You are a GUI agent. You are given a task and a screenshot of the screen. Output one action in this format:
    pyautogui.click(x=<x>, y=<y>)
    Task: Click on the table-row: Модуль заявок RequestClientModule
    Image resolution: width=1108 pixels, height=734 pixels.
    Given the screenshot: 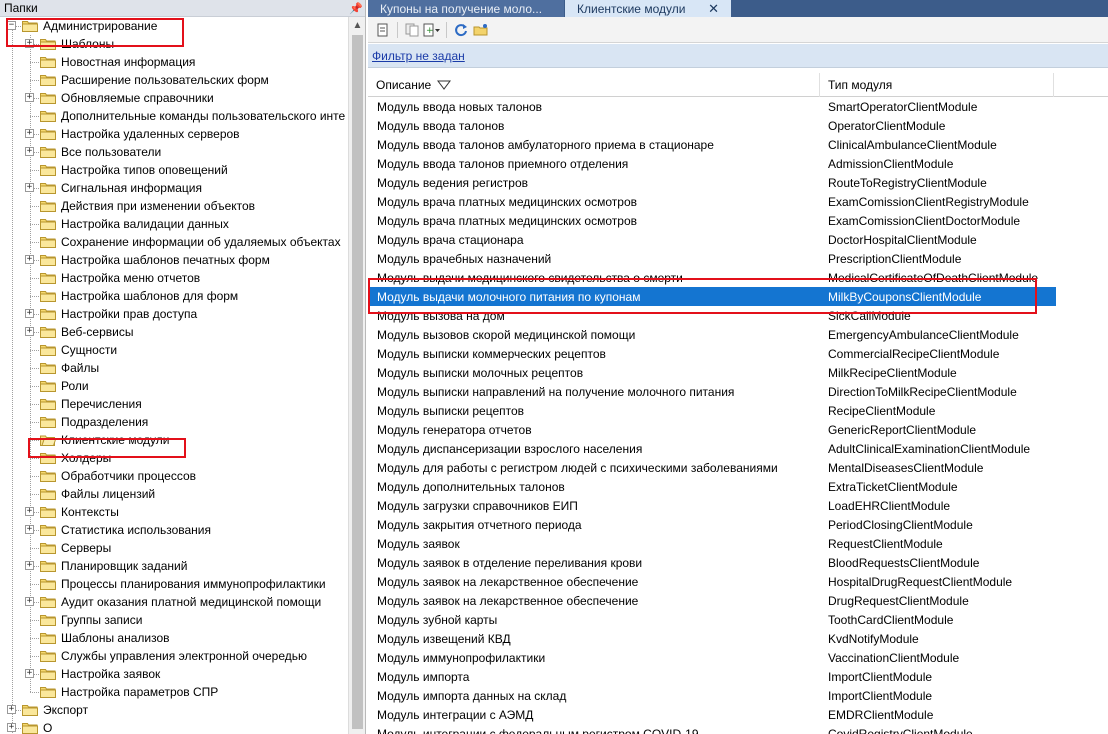 What is the action you would take?
    pyautogui.click(x=712, y=543)
    